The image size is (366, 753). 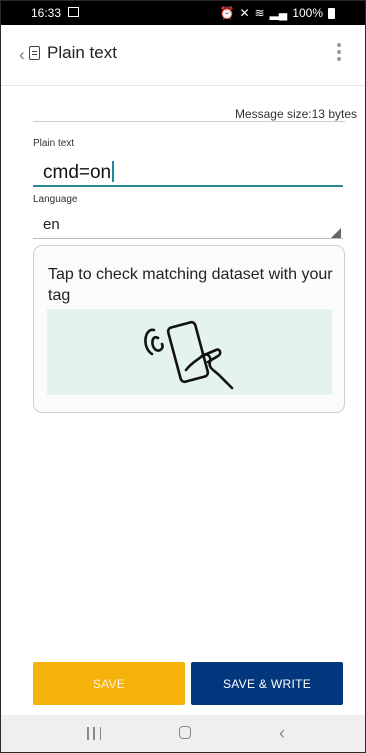 I want to click on nav-back-icon: ‹, so click(x=282, y=733).